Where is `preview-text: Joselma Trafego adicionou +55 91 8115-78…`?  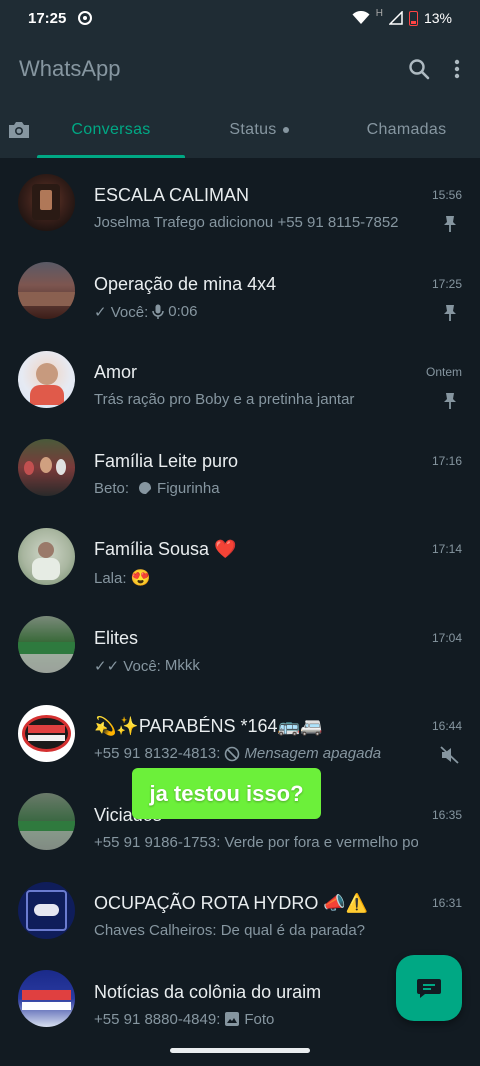 preview-text: Joselma Trafego adicionou +55 91 8115-78… is located at coordinates (246, 222).